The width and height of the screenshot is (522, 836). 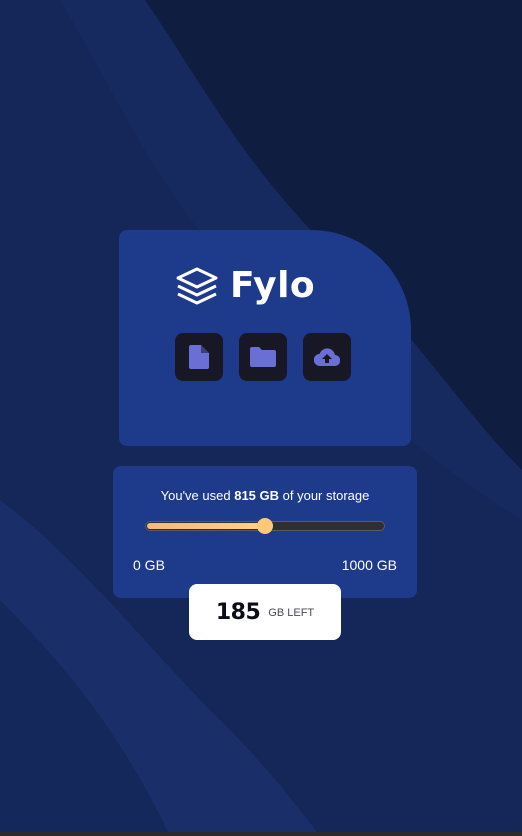 What do you see at coordinates (291, 613) in the screenshot?
I see `remaining-unit: GB LEFT` at bounding box center [291, 613].